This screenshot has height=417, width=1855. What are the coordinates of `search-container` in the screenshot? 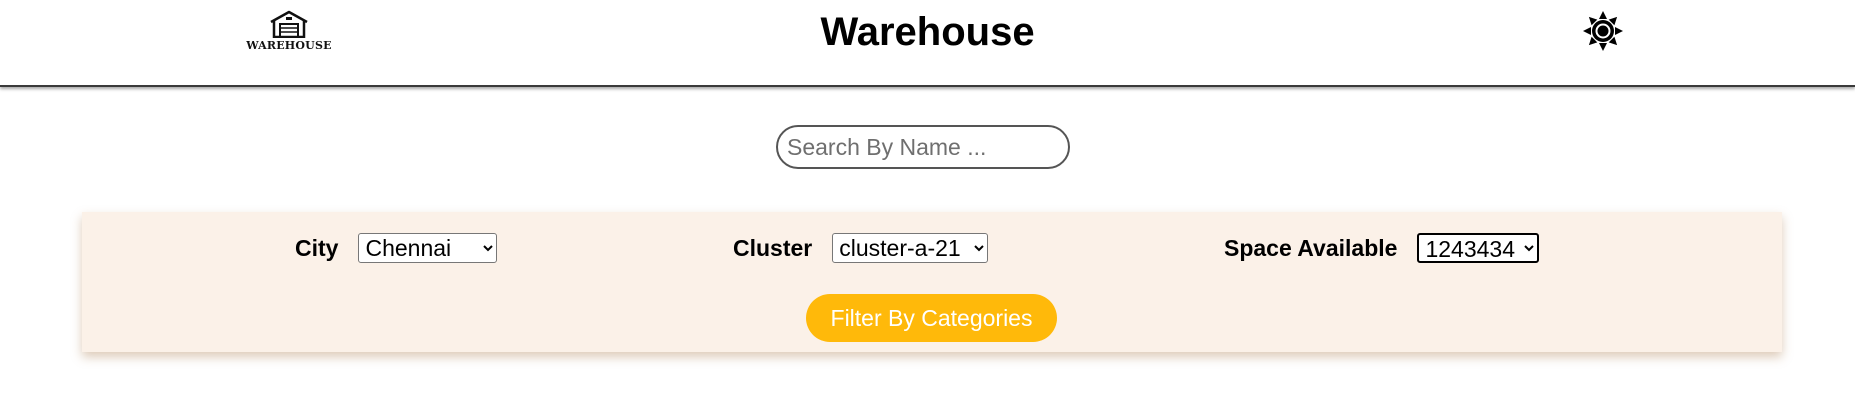 It's located at (923, 147).